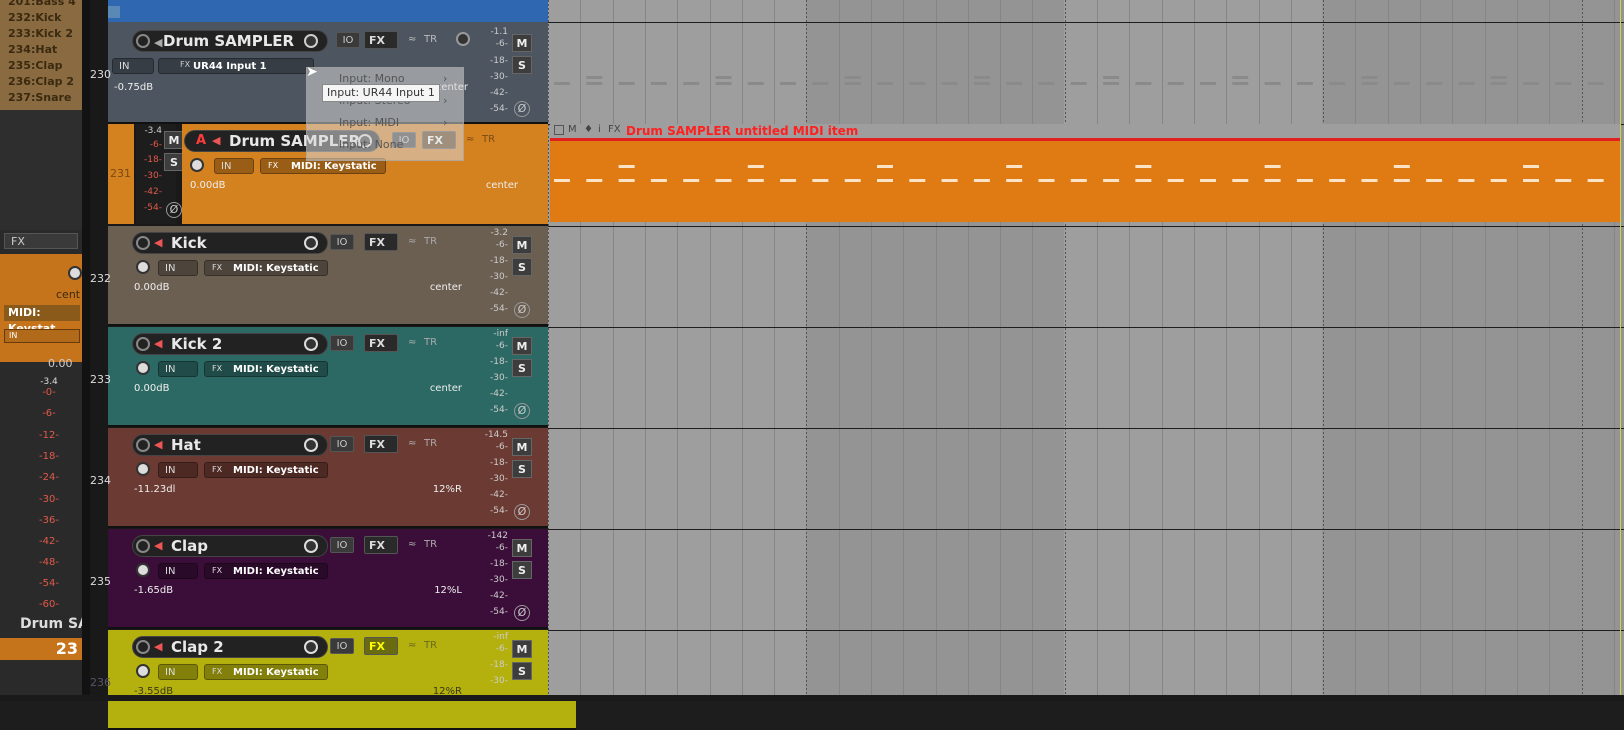 The image size is (1624, 730). I want to click on volume-knob, so click(463, 39).